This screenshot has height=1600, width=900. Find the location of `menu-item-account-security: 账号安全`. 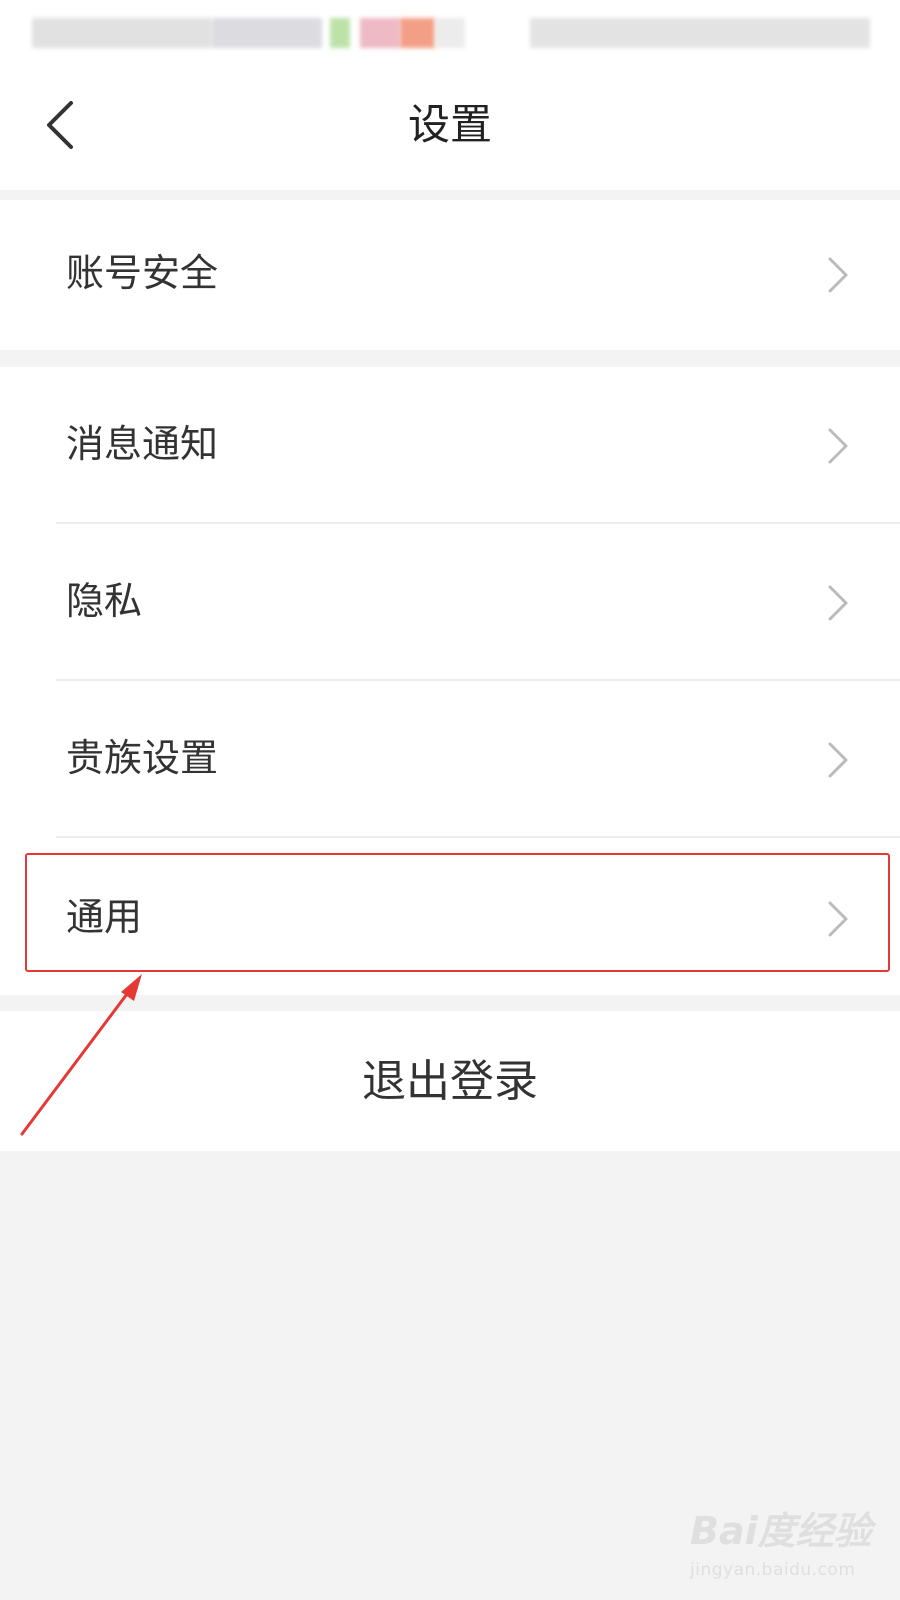

menu-item-account-security: 账号安全 is located at coordinates (450, 275).